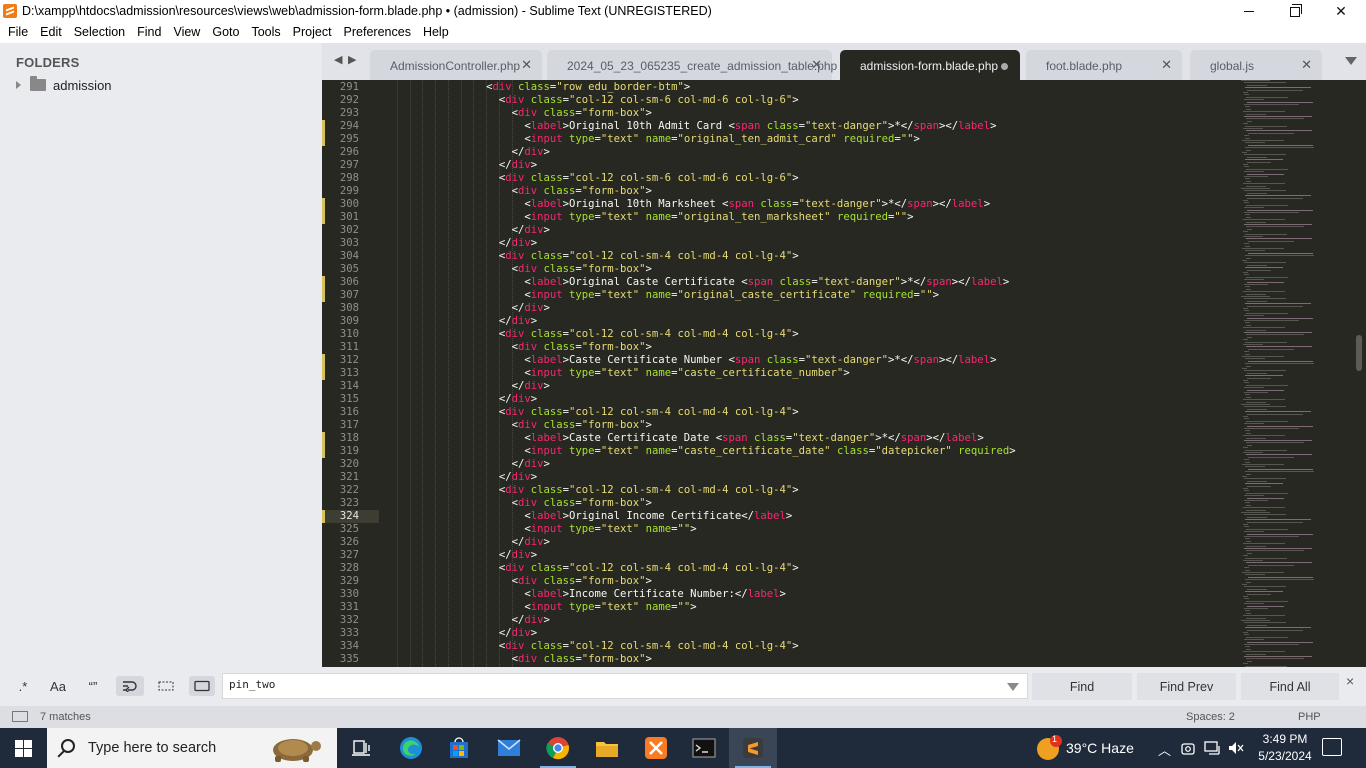 This screenshot has height=768, width=1366. What do you see at coordinates (844, 581) in the screenshot?
I see `code-line: 329 <div class="form-box">` at bounding box center [844, 581].